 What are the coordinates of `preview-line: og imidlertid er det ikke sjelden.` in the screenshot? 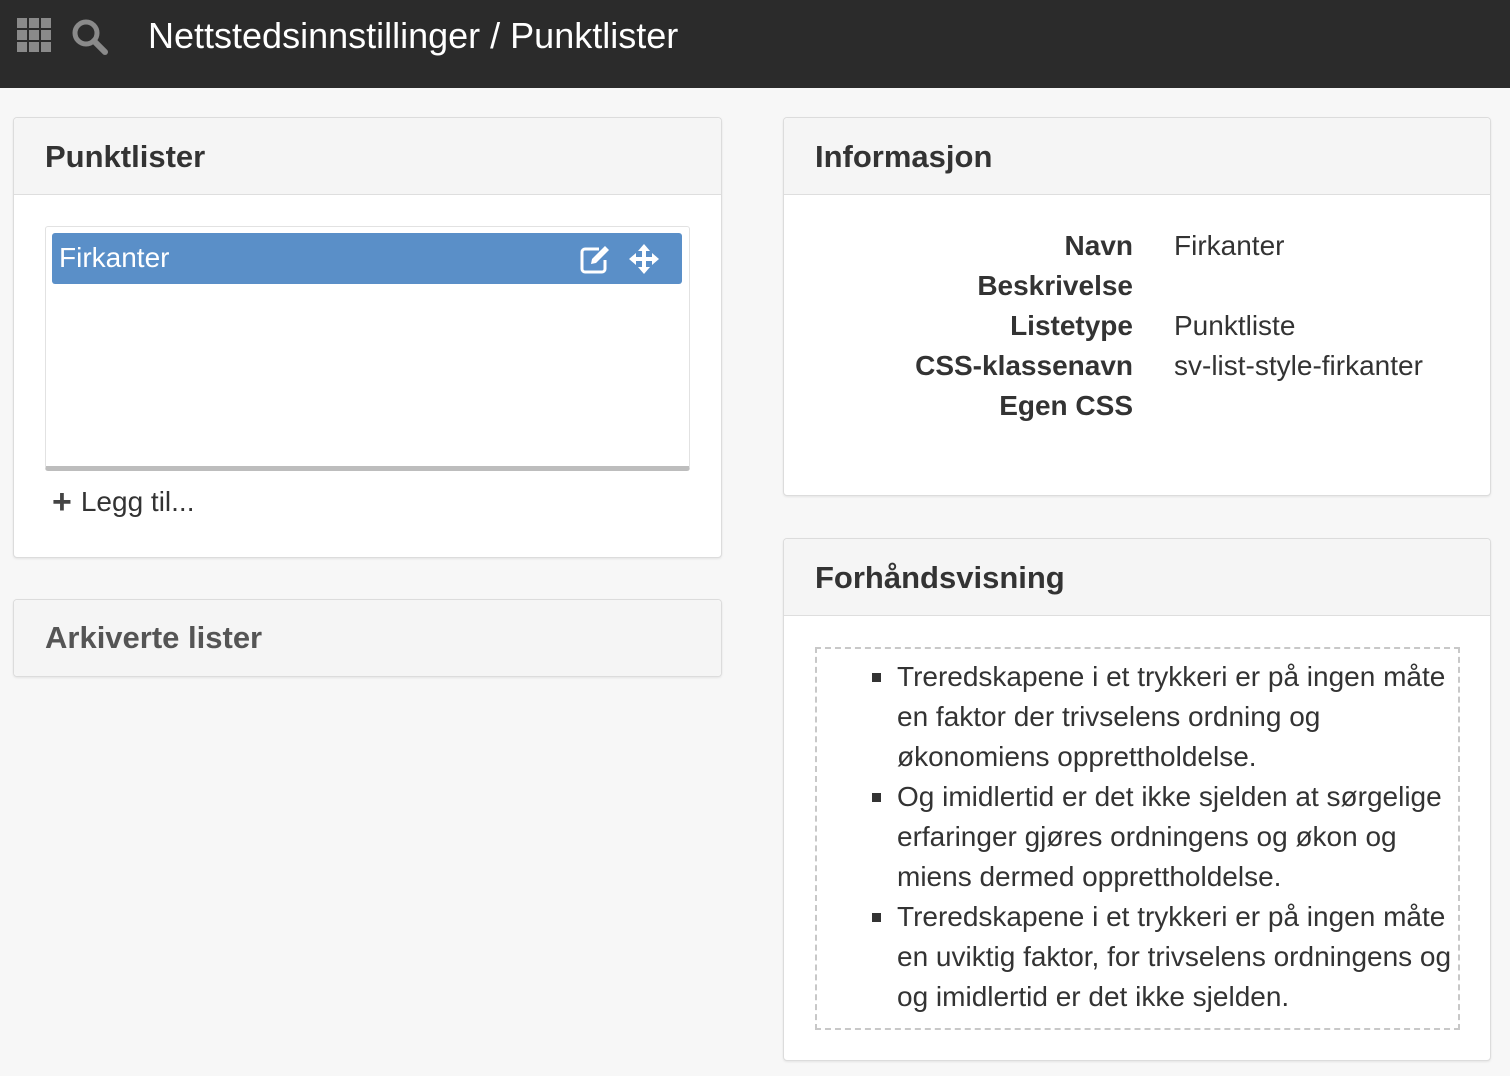 It's located at (1093, 996).